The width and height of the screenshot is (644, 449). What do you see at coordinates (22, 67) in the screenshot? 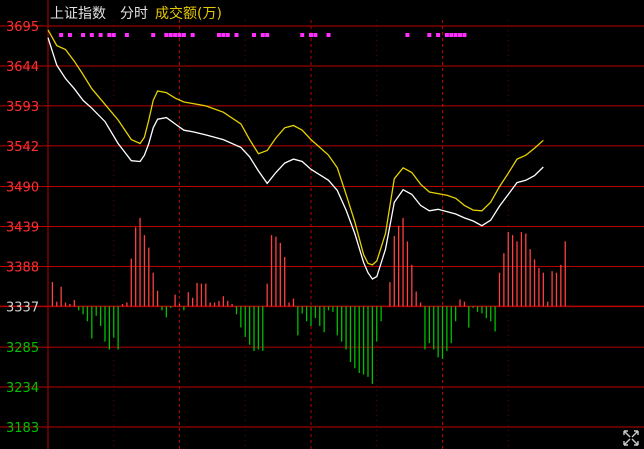
I see `y-tick-label: 3644` at bounding box center [22, 67].